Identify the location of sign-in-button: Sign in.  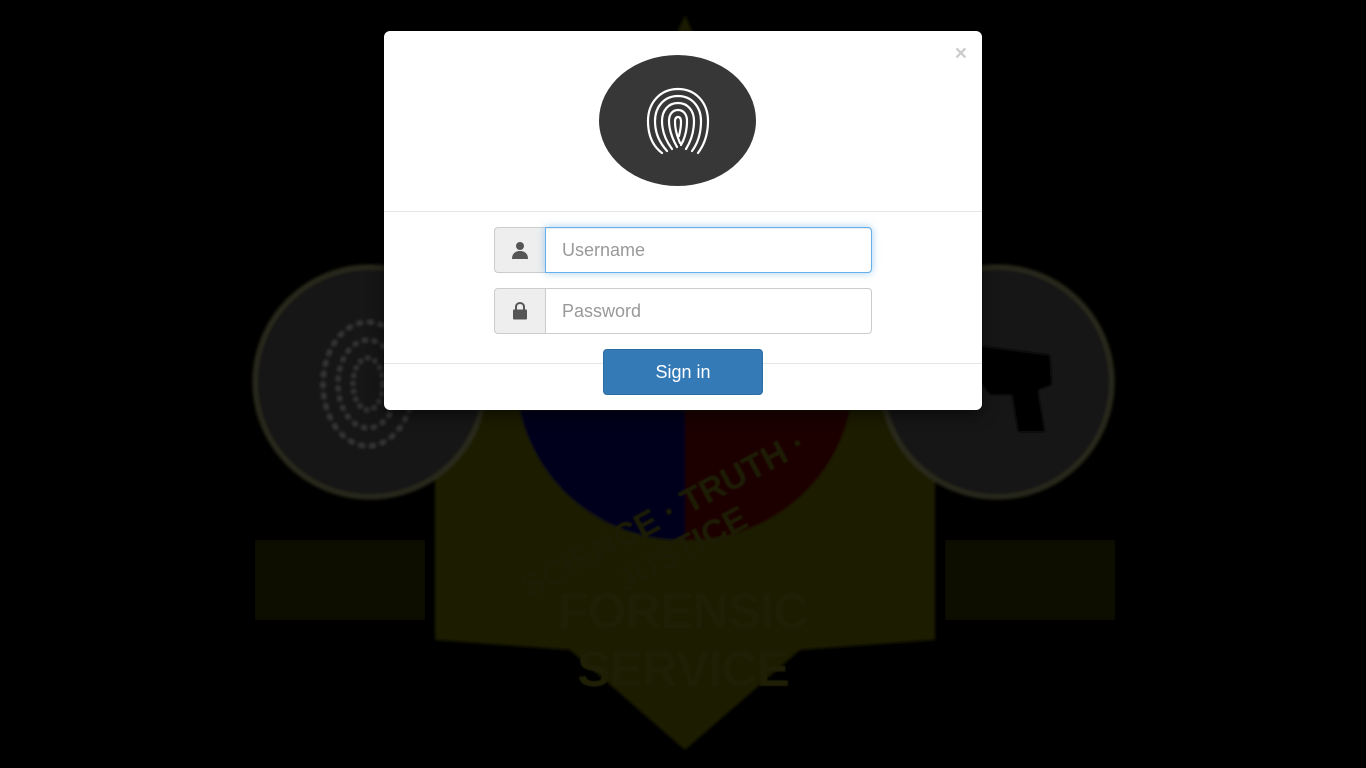
(683, 372).